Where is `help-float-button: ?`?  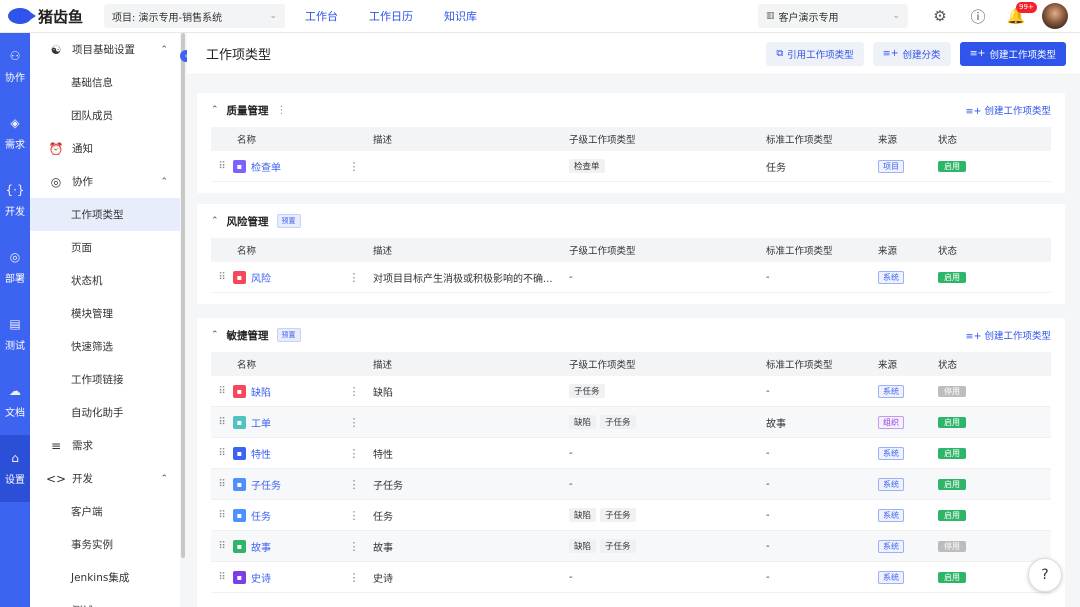
help-float-button: ? is located at coordinates (1045, 575).